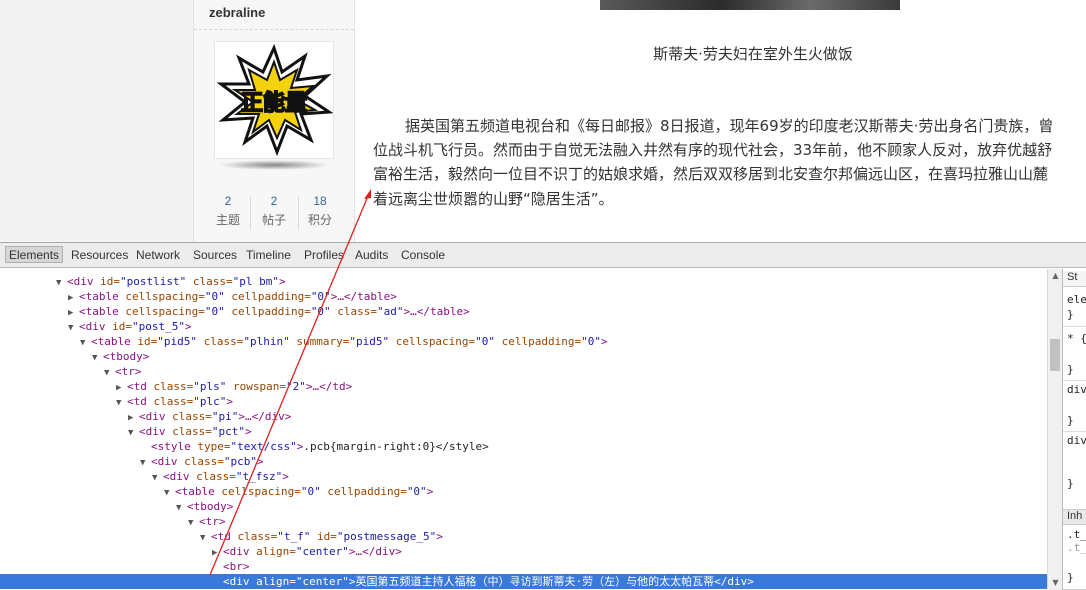 Image resolution: width=1086 pixels, height=590 pixels. What do you see at coordinates (371, 255) in the screenshot?
I see `tab-audits: Audits` at bounding box center [371, 255].